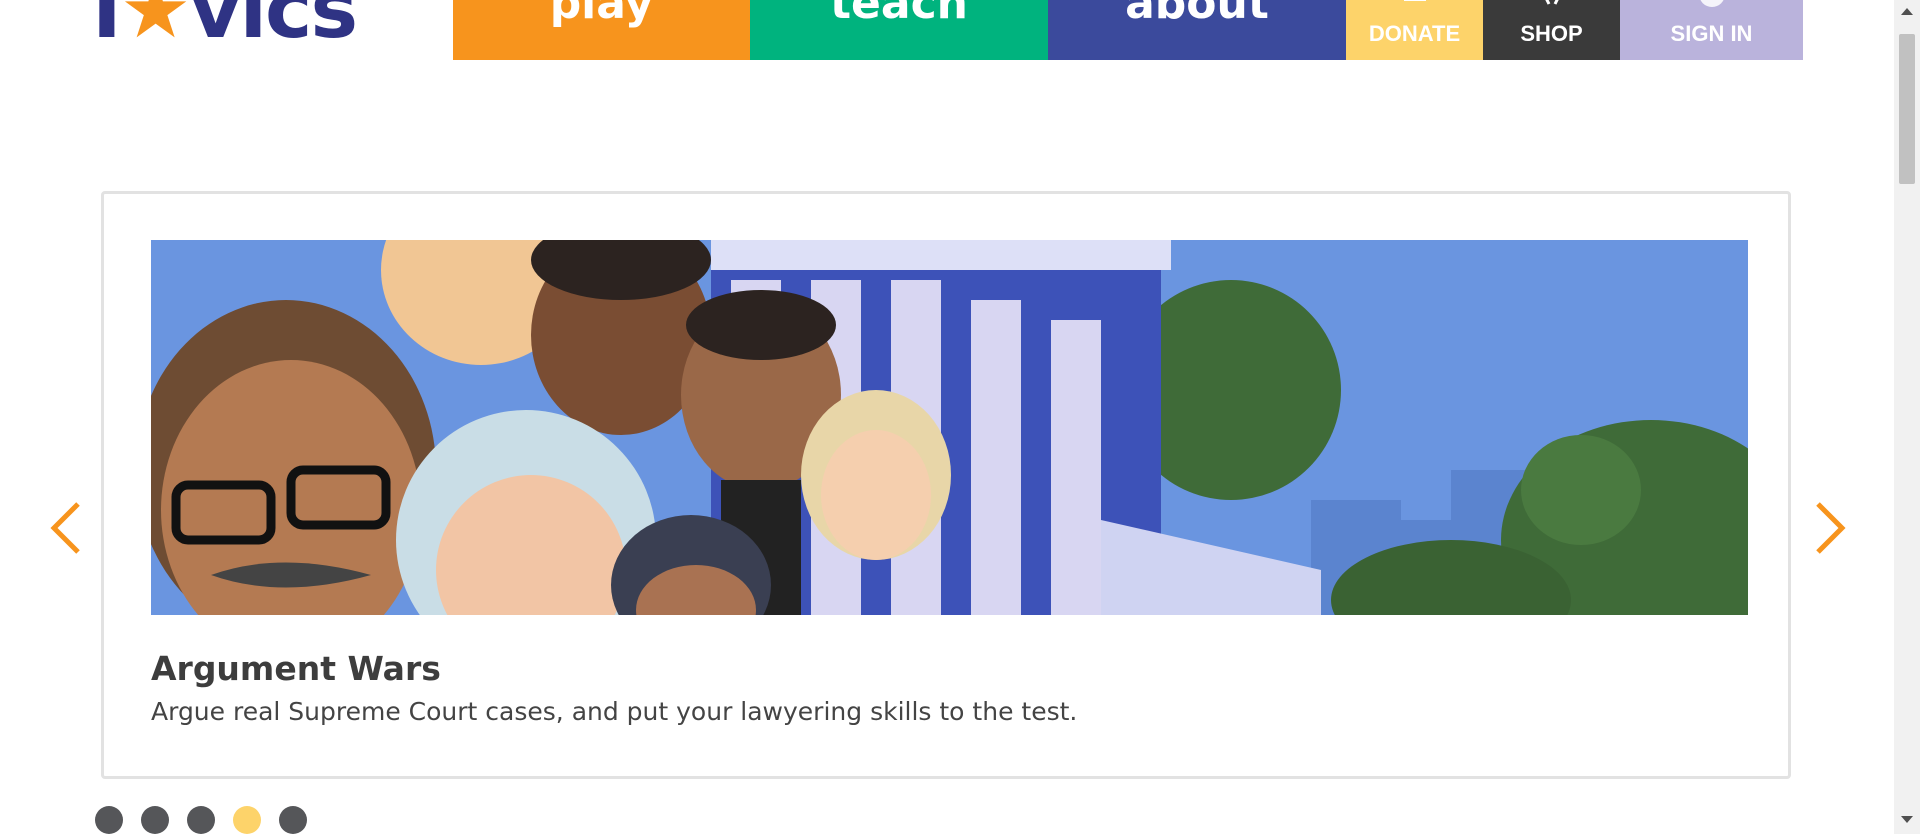 Image resolution: width=1920 pixels, height=834 pixels. Describe the element at coordinates (1551, 2) in the screenshot. I see `shop-icon` at that location.